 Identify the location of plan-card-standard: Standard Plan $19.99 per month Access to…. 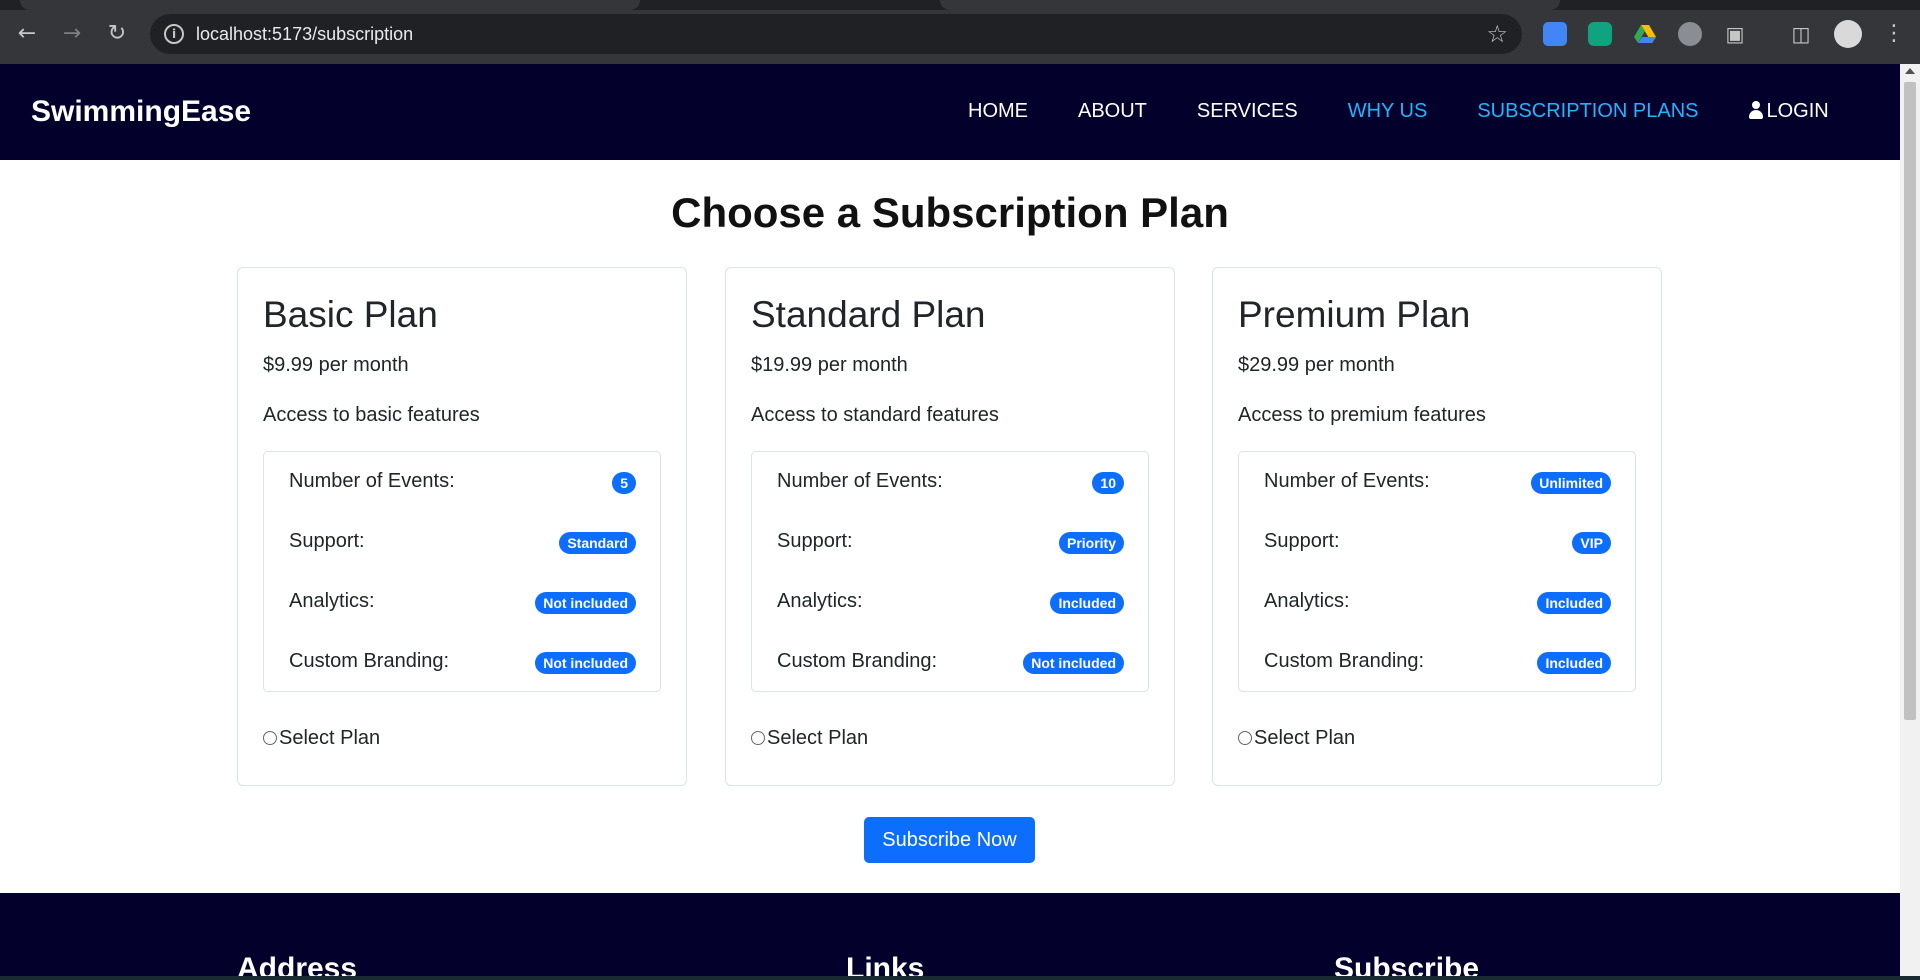
(950, 526).